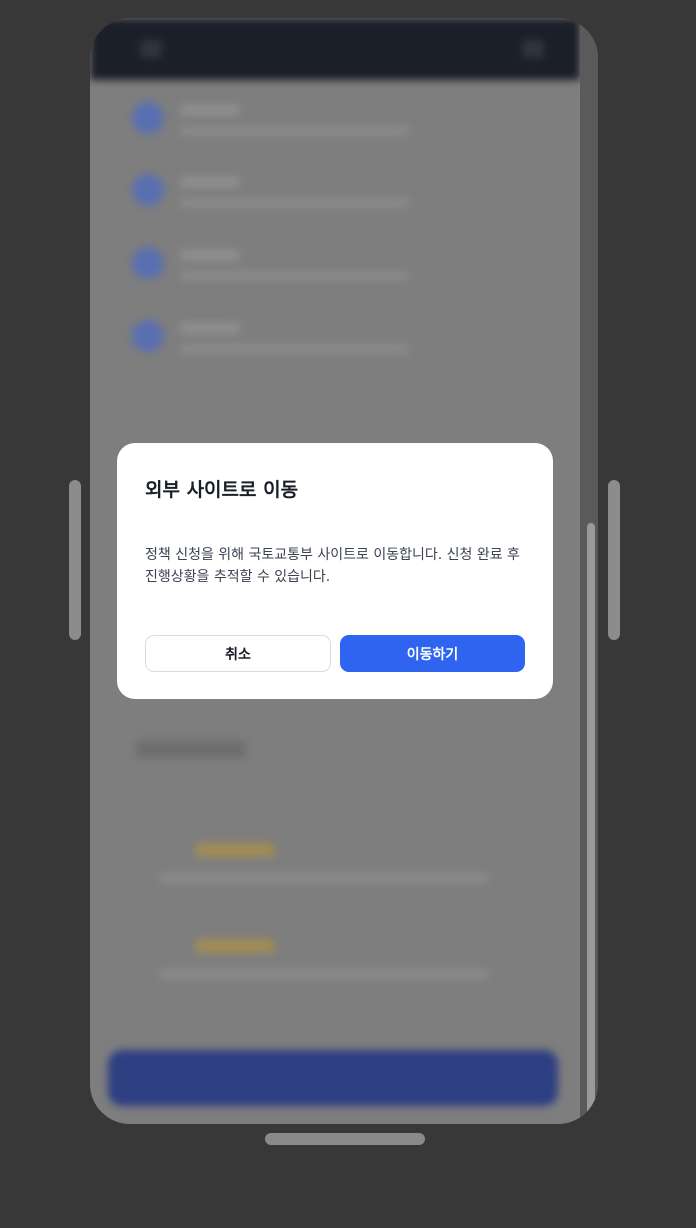 This screenshot has width=696, height=1228. I want to click on cancel-button: 취소, so click(238, 653).